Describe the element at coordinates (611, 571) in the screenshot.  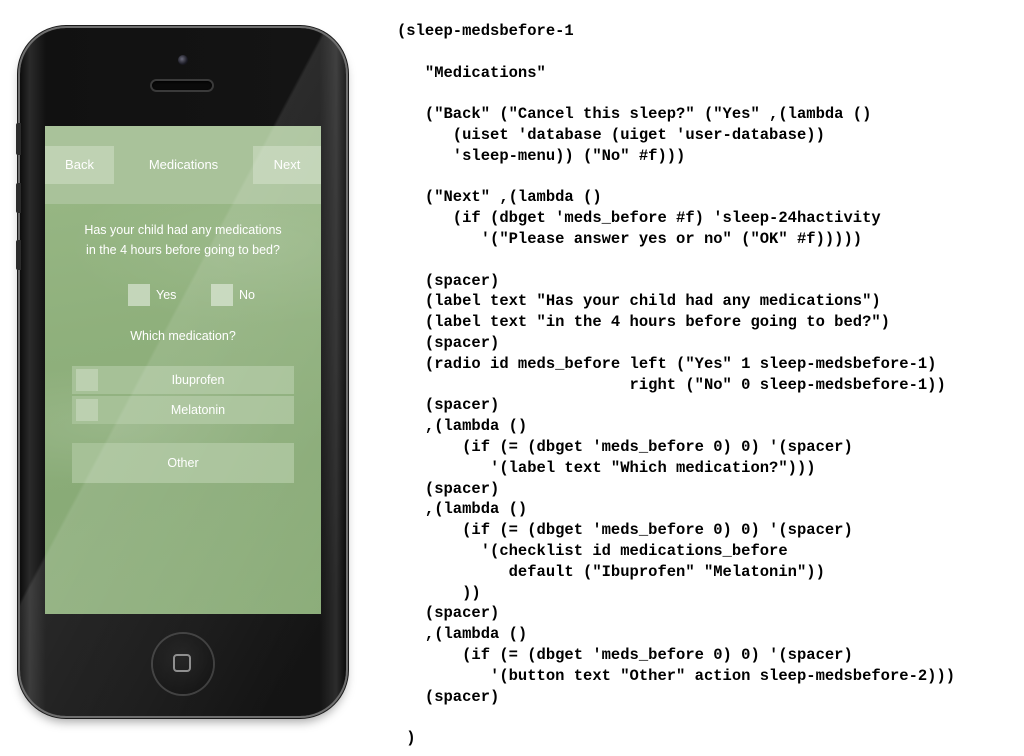
I see `code-line: default ("Ibuprofen" "Melatonin"))` at that location.